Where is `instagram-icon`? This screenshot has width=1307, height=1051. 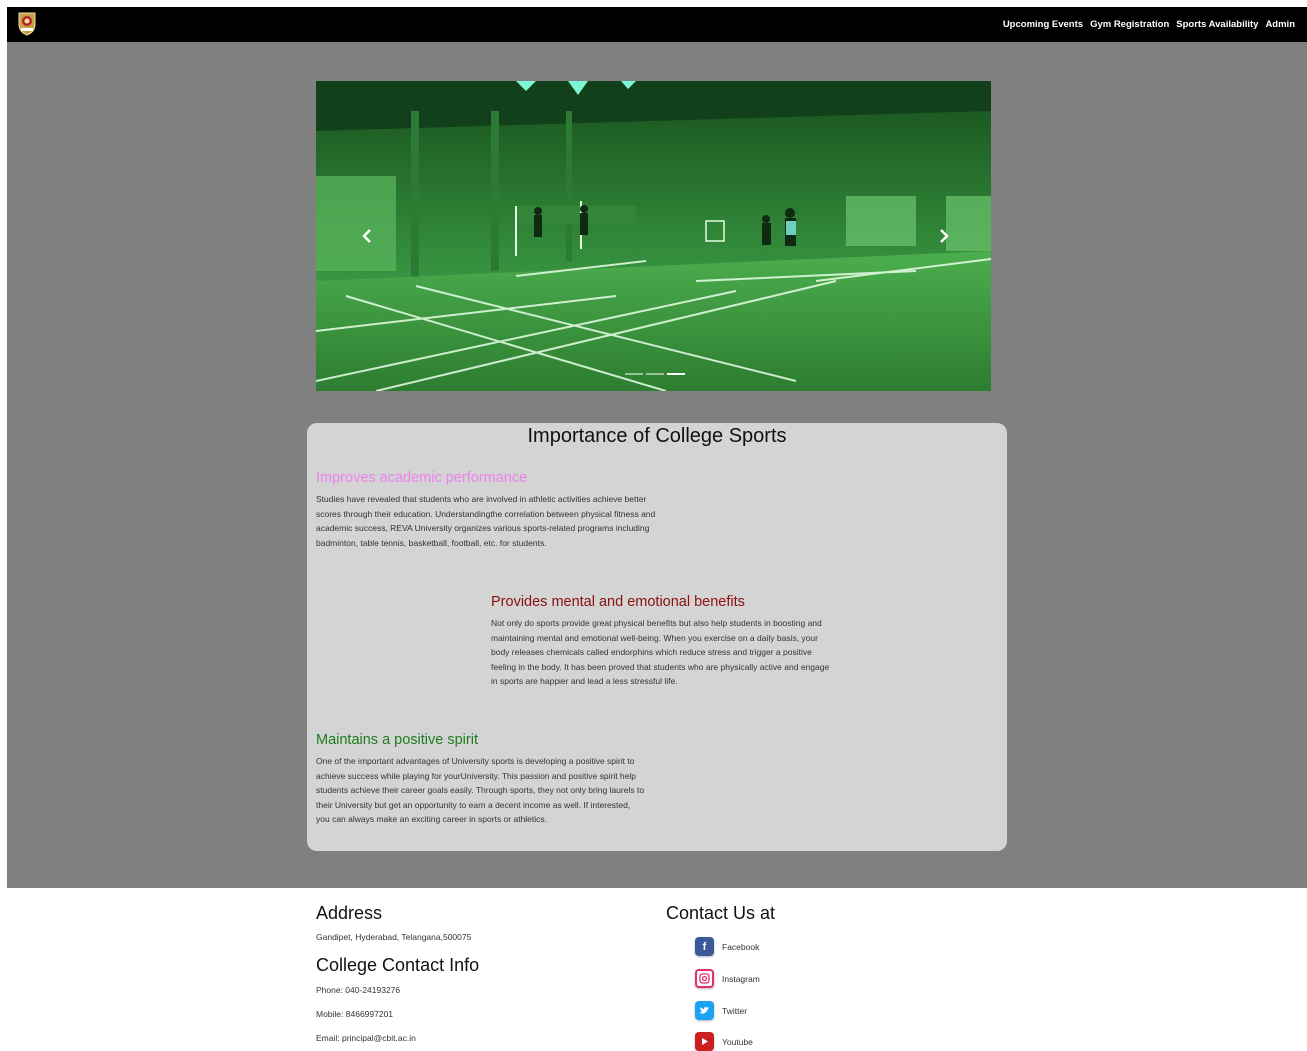
instagram-icon is located at coordinates (704, 978).